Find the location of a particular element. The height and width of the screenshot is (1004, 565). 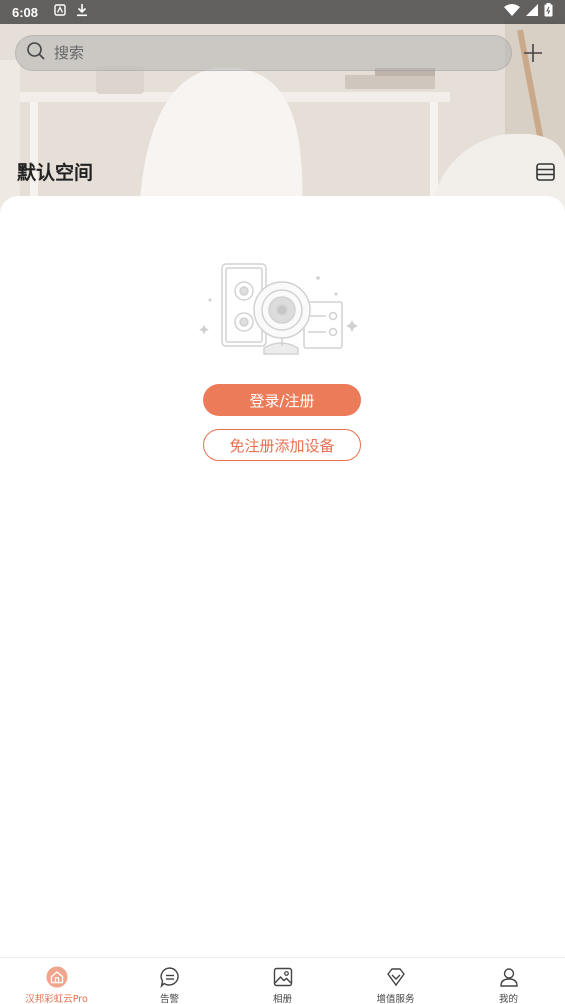

add-device-without-registration-button: 免注册添加设备 is located at coordinates (282, 445).